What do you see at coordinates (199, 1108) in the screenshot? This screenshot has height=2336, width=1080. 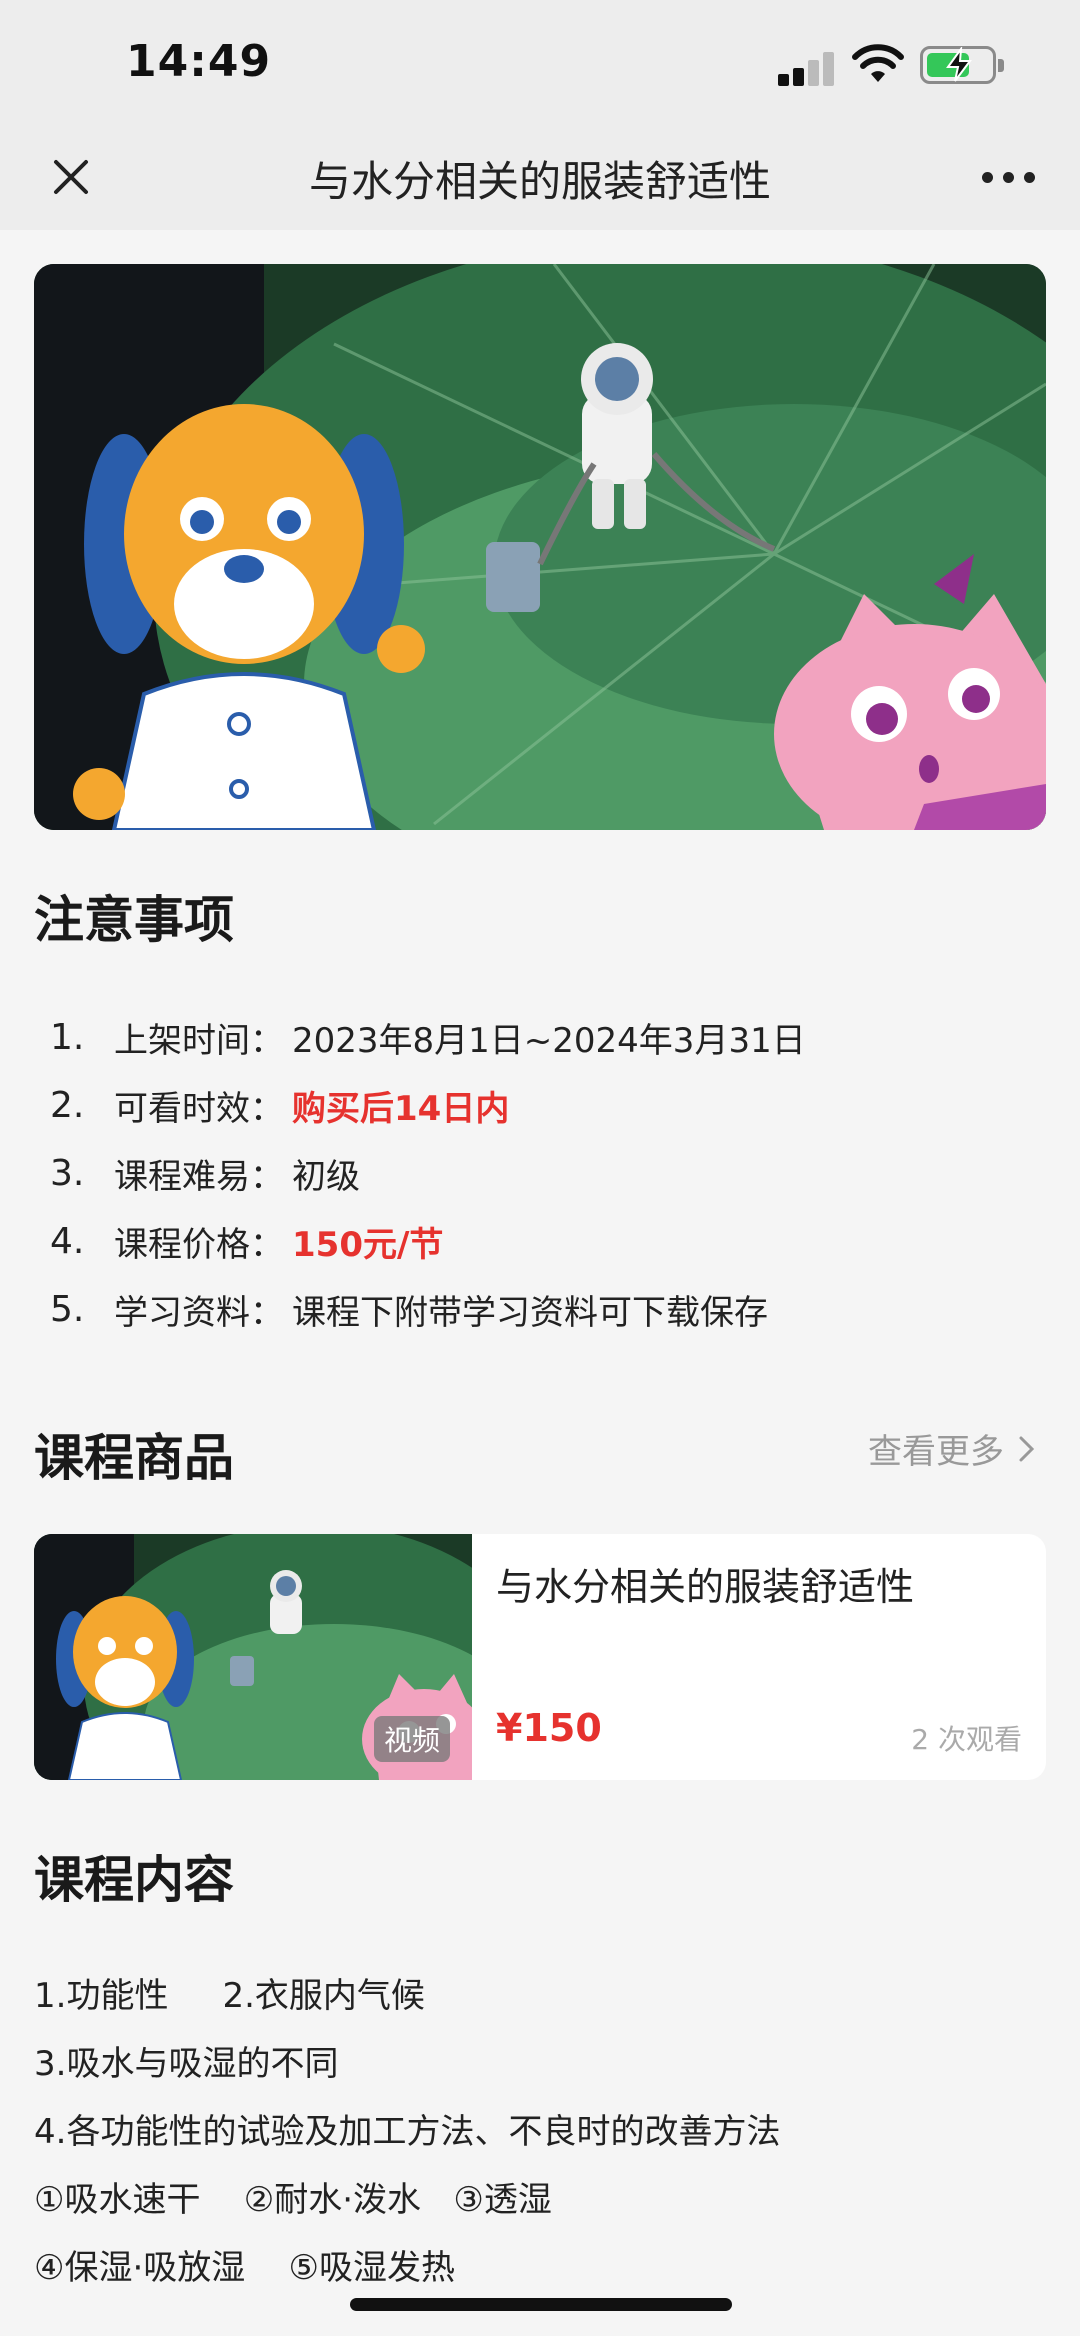 I see `notice-key: 可看时效：` at bounding box center [199, 1108].